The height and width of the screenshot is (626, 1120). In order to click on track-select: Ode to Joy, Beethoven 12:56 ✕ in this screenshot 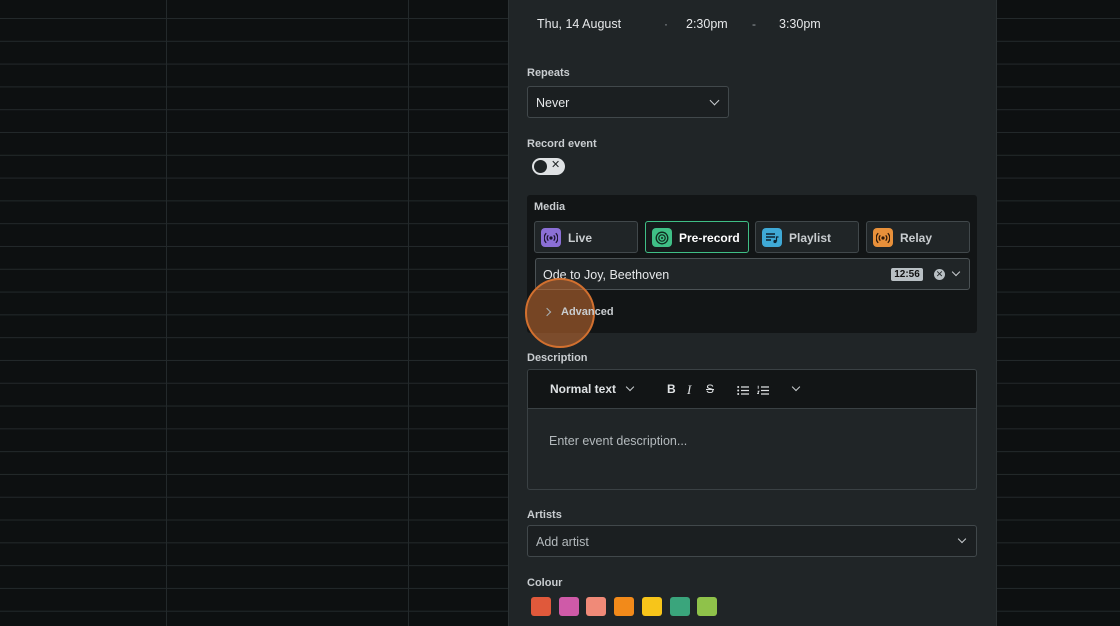, I will do `click(752, 274)`.